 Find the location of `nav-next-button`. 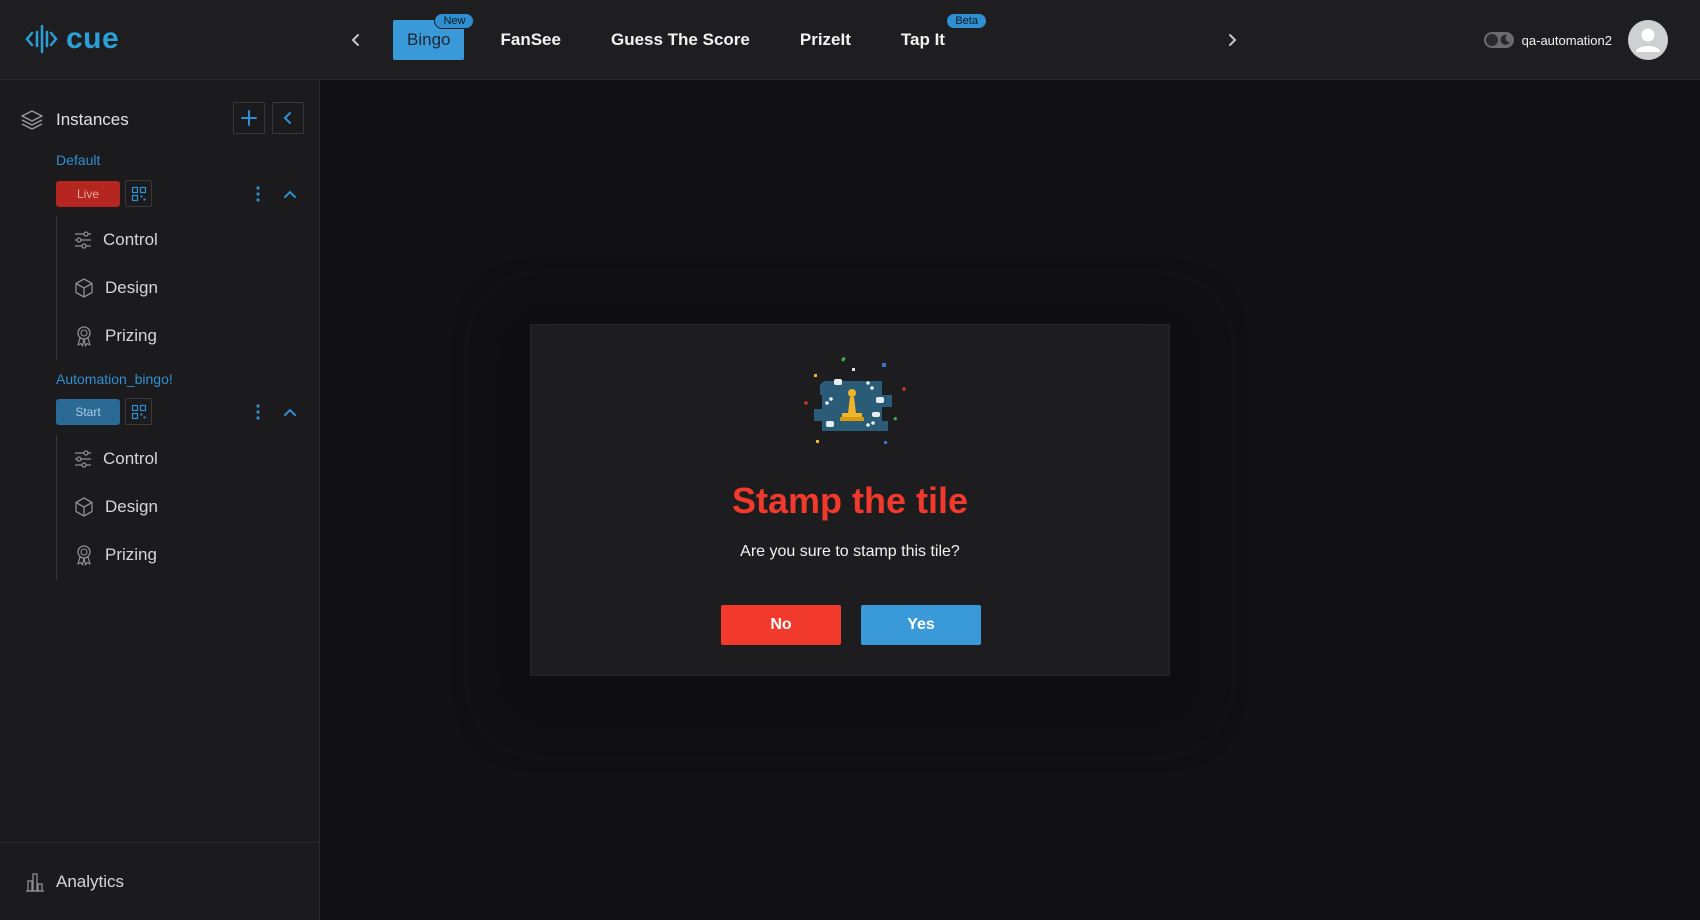

nav-next-button is located at coordinates (1232, 40).